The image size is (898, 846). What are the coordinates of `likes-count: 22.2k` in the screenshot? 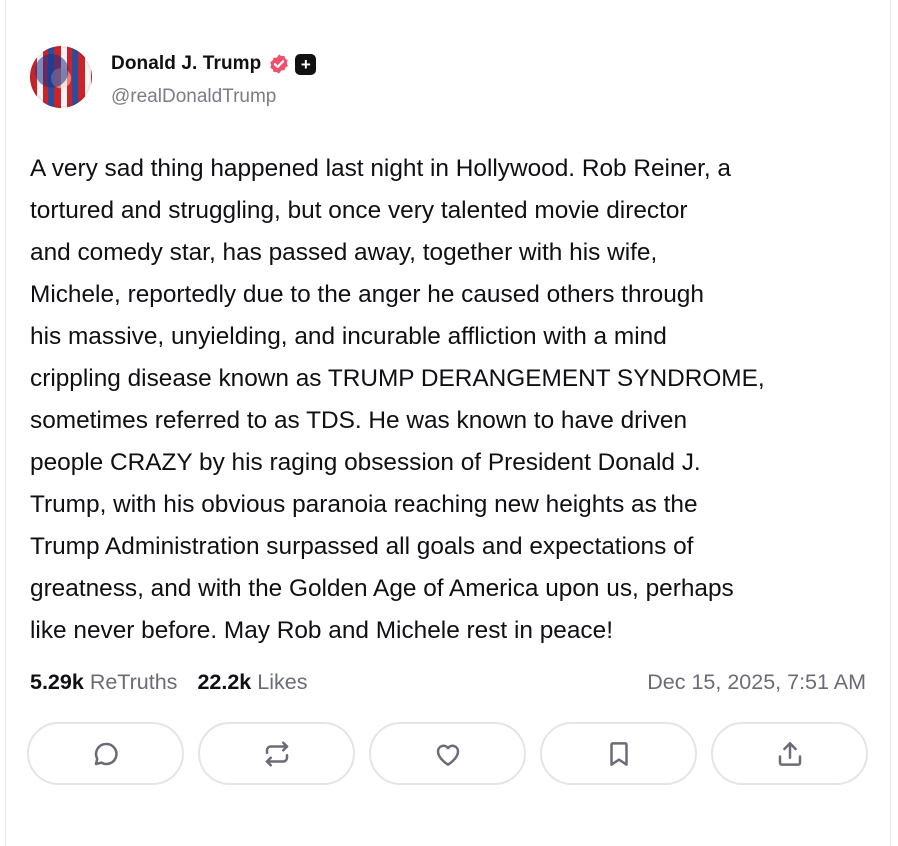 It's located at (224, 682).